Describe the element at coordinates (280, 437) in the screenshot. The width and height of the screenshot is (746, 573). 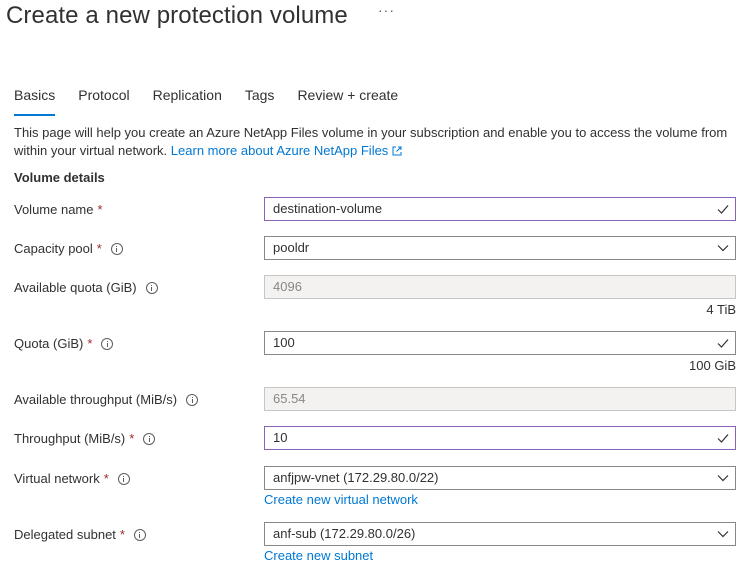
I see `throughput-value: 10` at that location.